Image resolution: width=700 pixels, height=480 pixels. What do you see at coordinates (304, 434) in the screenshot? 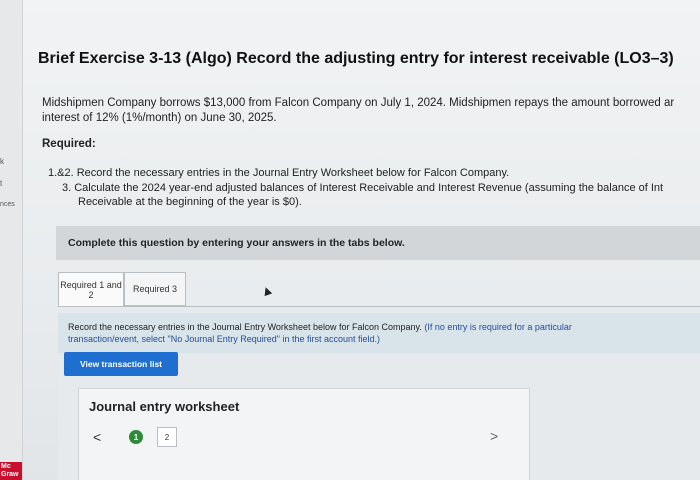
I see `journal-entry-worksheet: Journal entry worksheet < 1 2` at bounding box center [304, 434].